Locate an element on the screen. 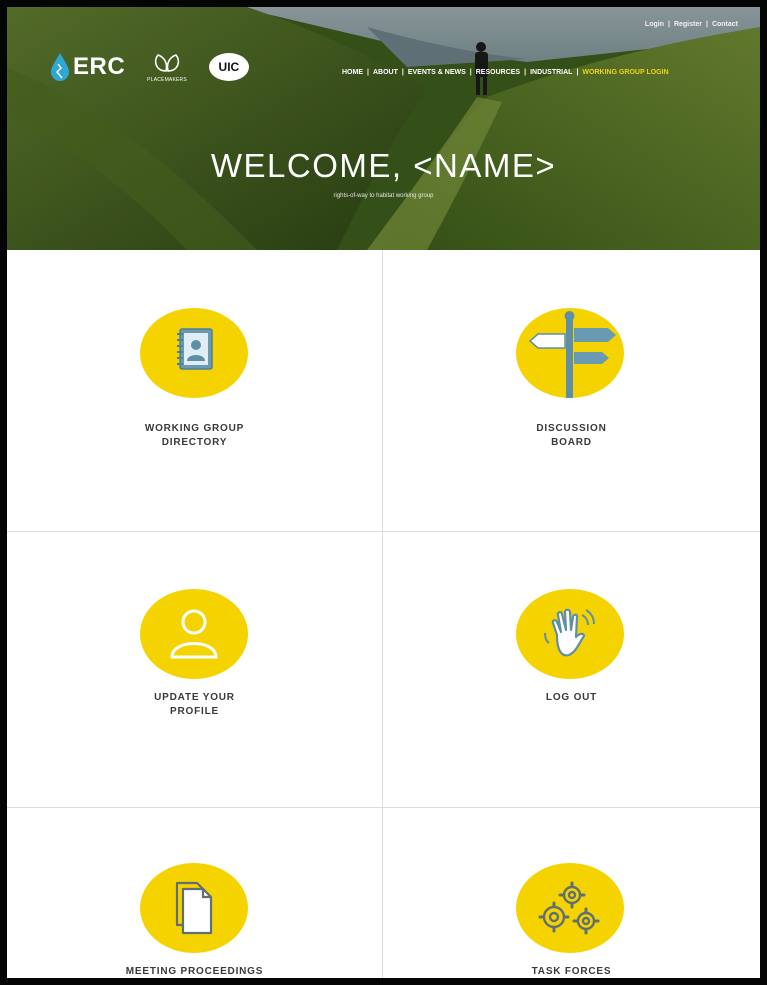 The width and height of the screenshot is (767, 985). placemakers-caption: PLACEMAKERS is located at coordinates (167, 80).